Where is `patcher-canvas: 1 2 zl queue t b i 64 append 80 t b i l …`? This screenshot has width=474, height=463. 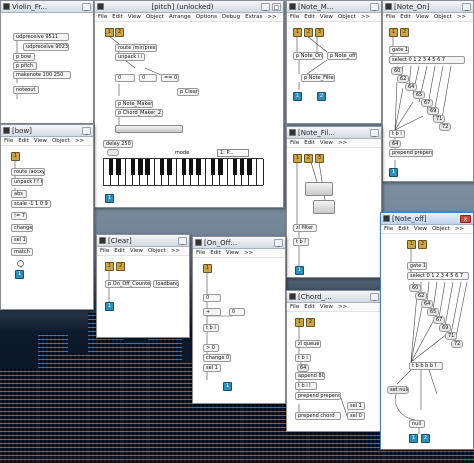
patcher-canvas: 1 2 zl queue t b i 64 append 80 t b i l … is located at coordinates (334, 371).